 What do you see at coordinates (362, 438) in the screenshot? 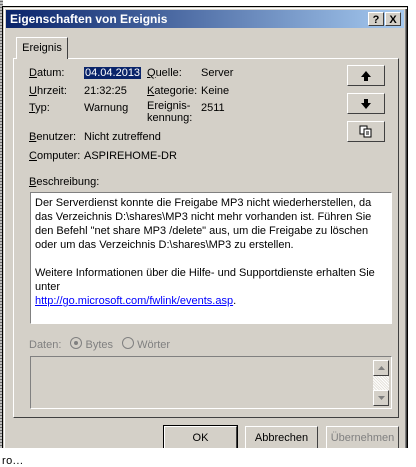
I see `apply-button: Übernehmen` at bounding box center [362, 438].